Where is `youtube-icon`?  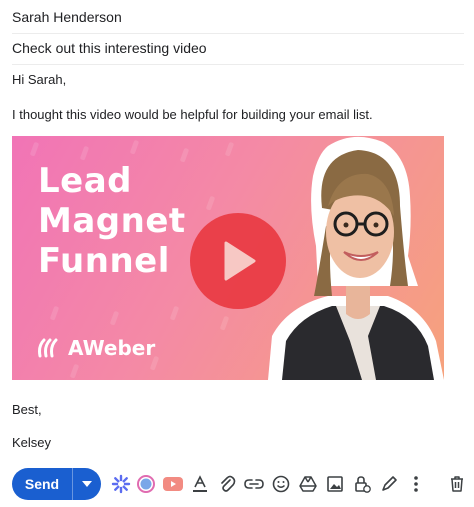 youtube-icon is located at coordinates (173, 484).